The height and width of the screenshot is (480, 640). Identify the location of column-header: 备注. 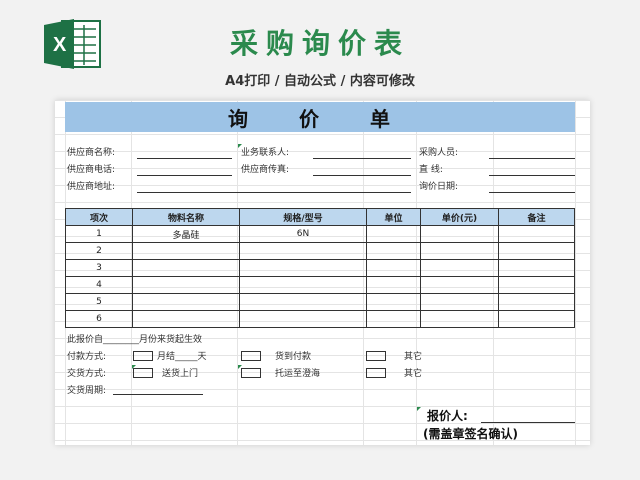
(536, 217).